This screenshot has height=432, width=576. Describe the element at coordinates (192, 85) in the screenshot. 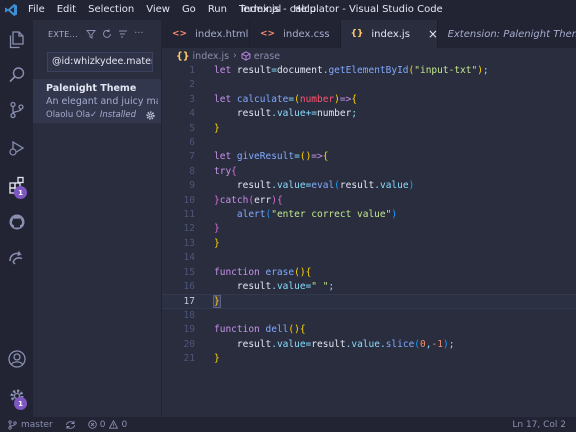

I see `line-number: 2` at that location.